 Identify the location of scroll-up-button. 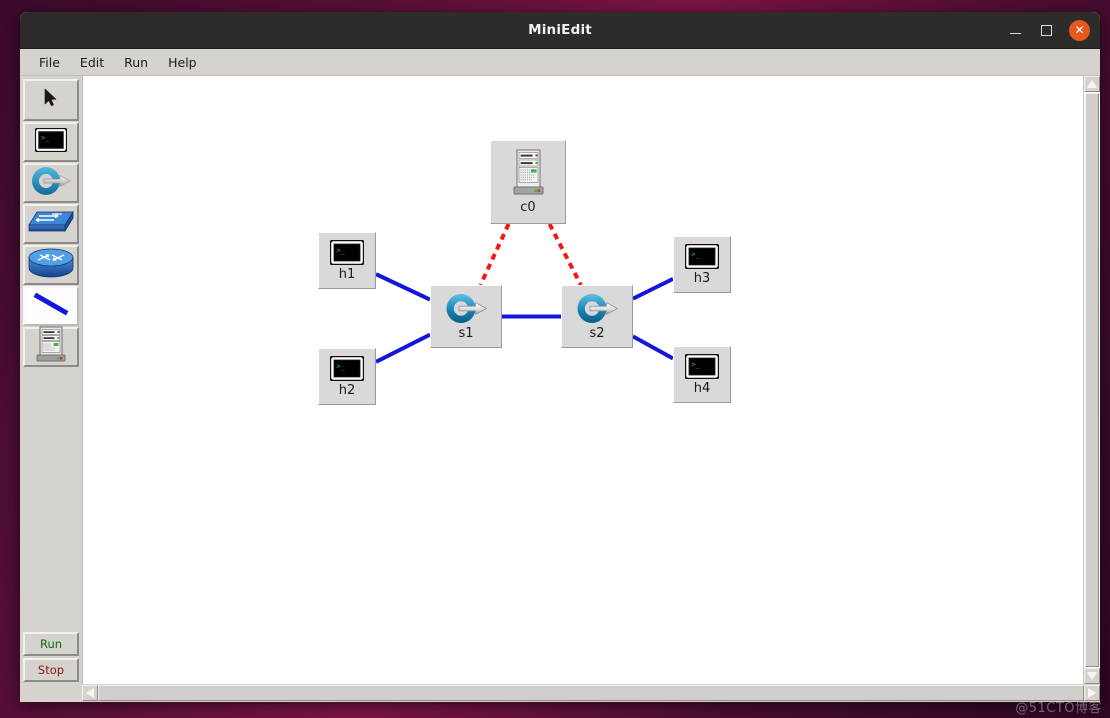
(1092, 84).